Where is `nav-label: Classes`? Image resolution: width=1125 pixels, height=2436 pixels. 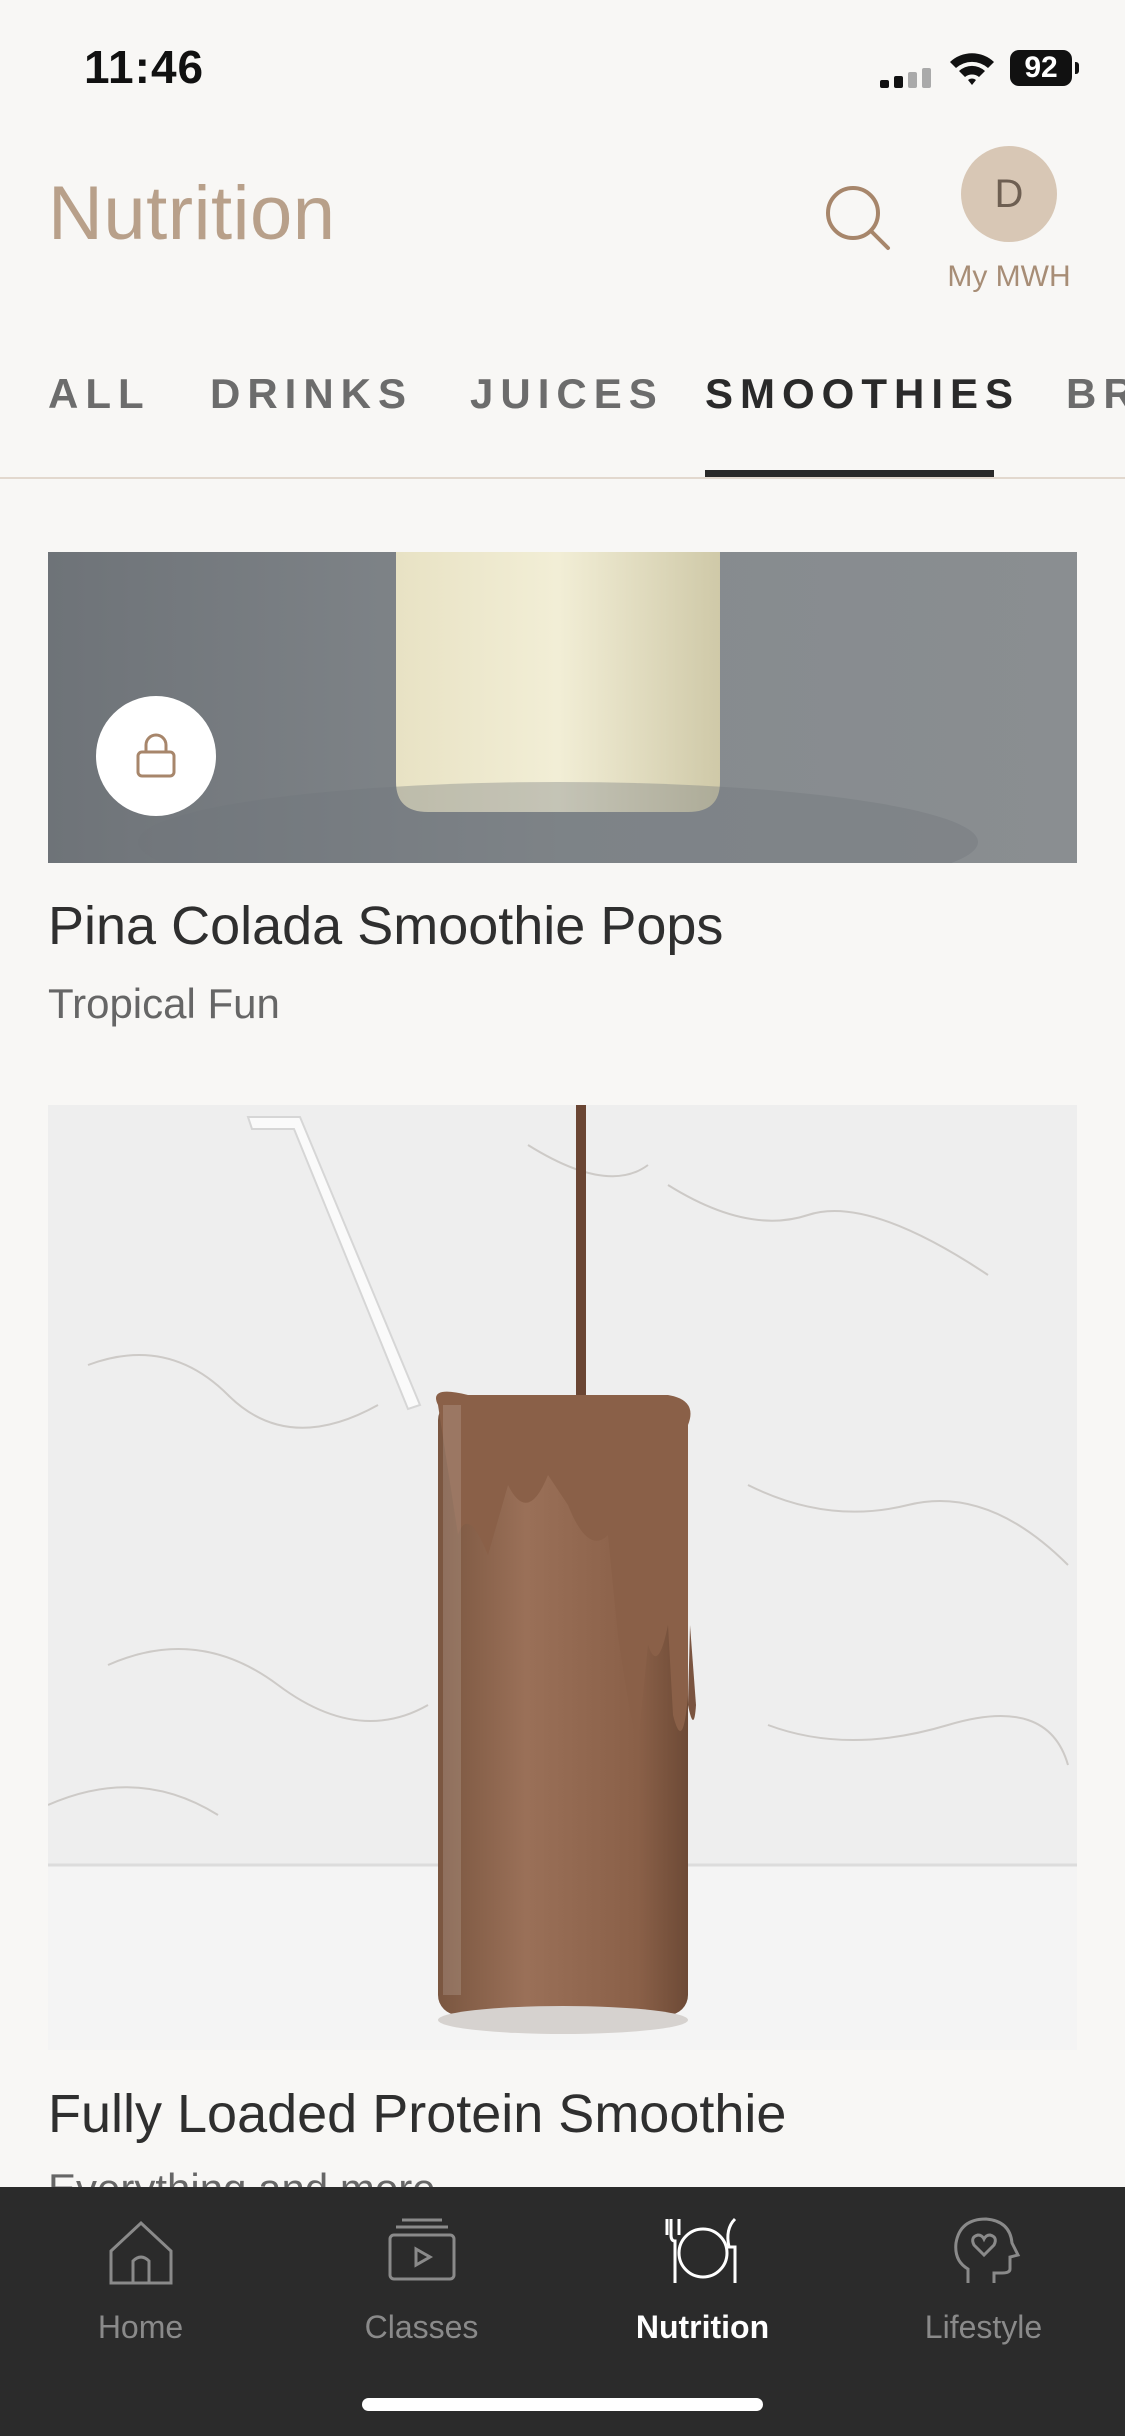 nav-label: Classes is located at coordinates (421, 2327).